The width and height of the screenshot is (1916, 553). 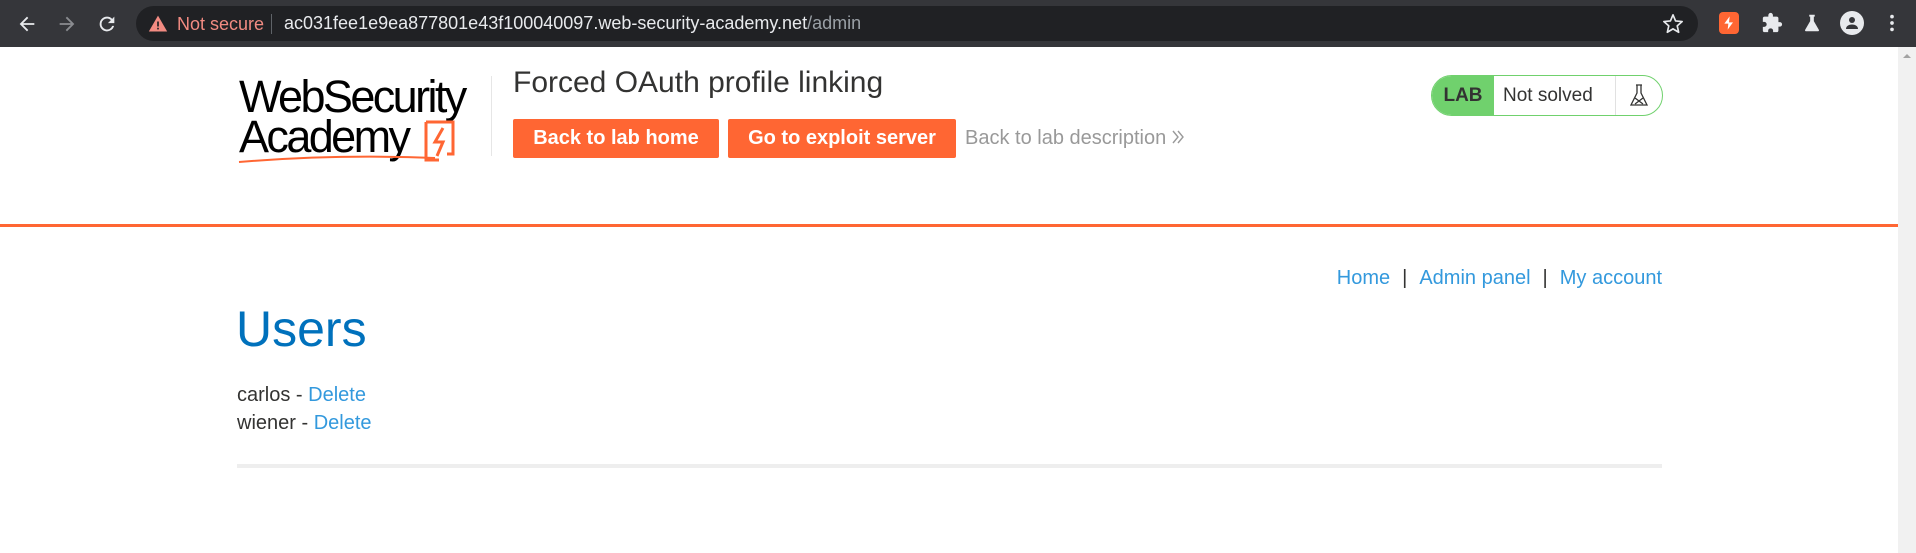 I want to click on back-to-lab-description-link: Back to lab description, so click(x=1075, y=138).